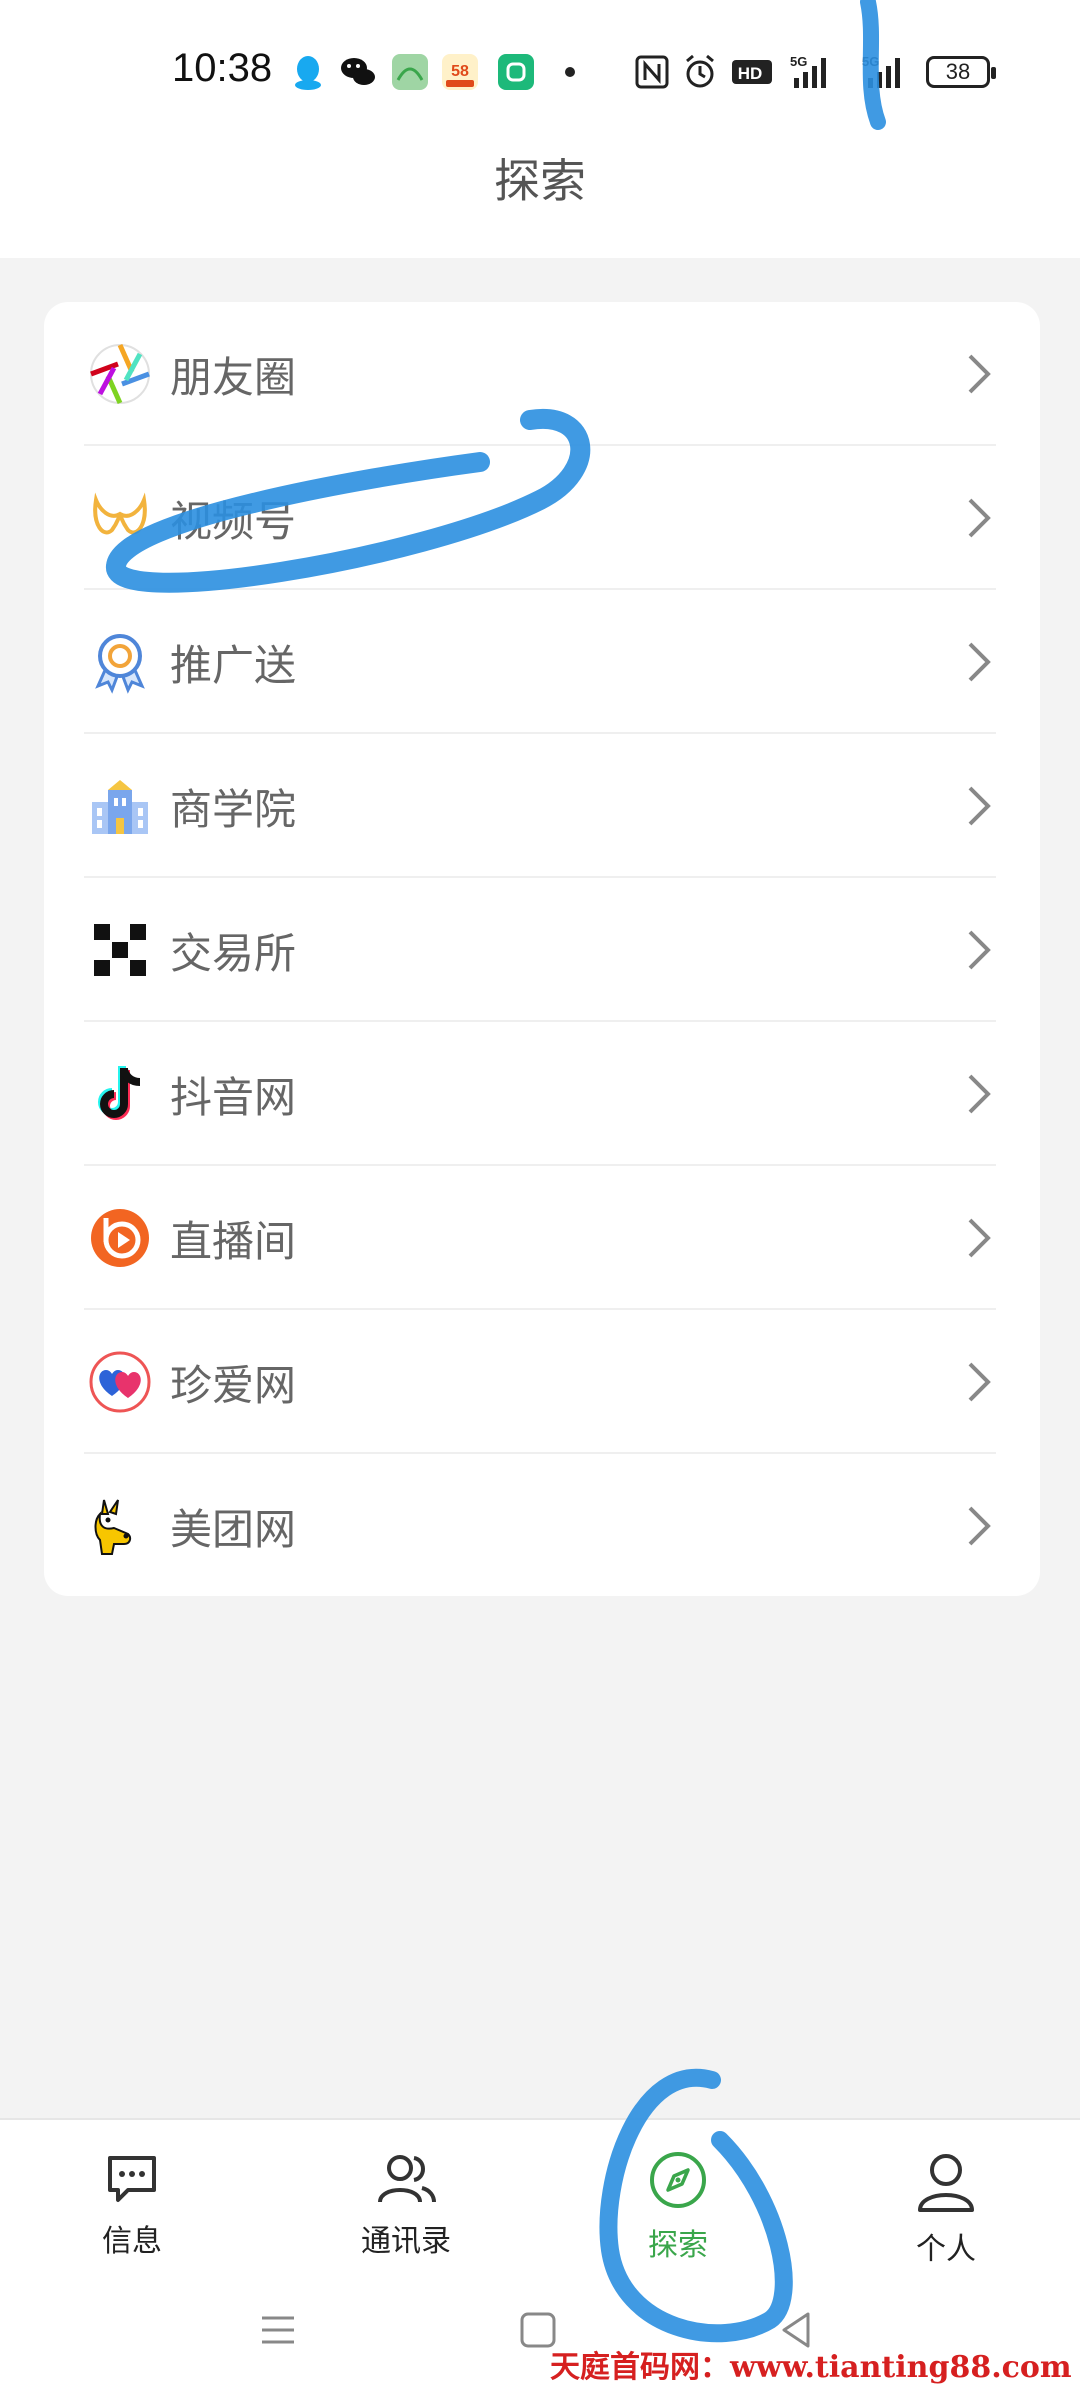  What do you see at coordinates (120, 1382) in the screenshot?
I see `hearts-icon` at bounding box center [120, 1382].